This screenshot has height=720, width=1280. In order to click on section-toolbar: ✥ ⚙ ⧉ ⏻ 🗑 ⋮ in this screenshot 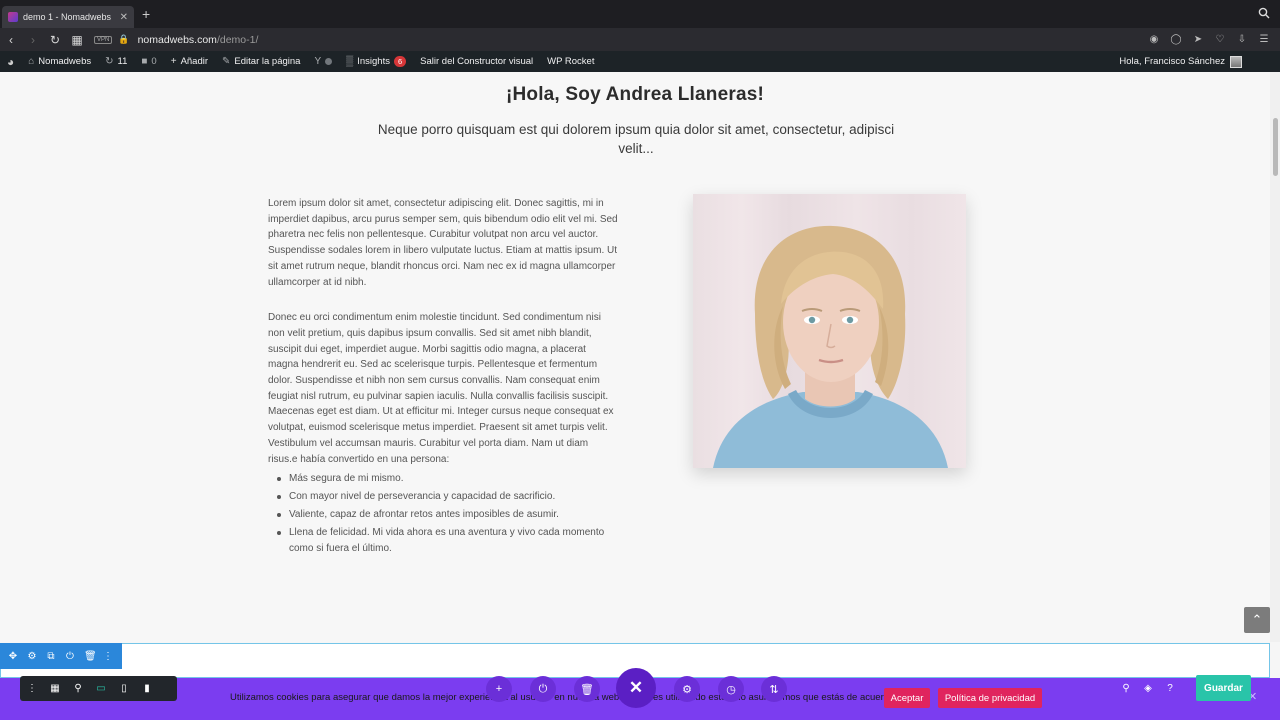, I will do `click(61, 656)`.